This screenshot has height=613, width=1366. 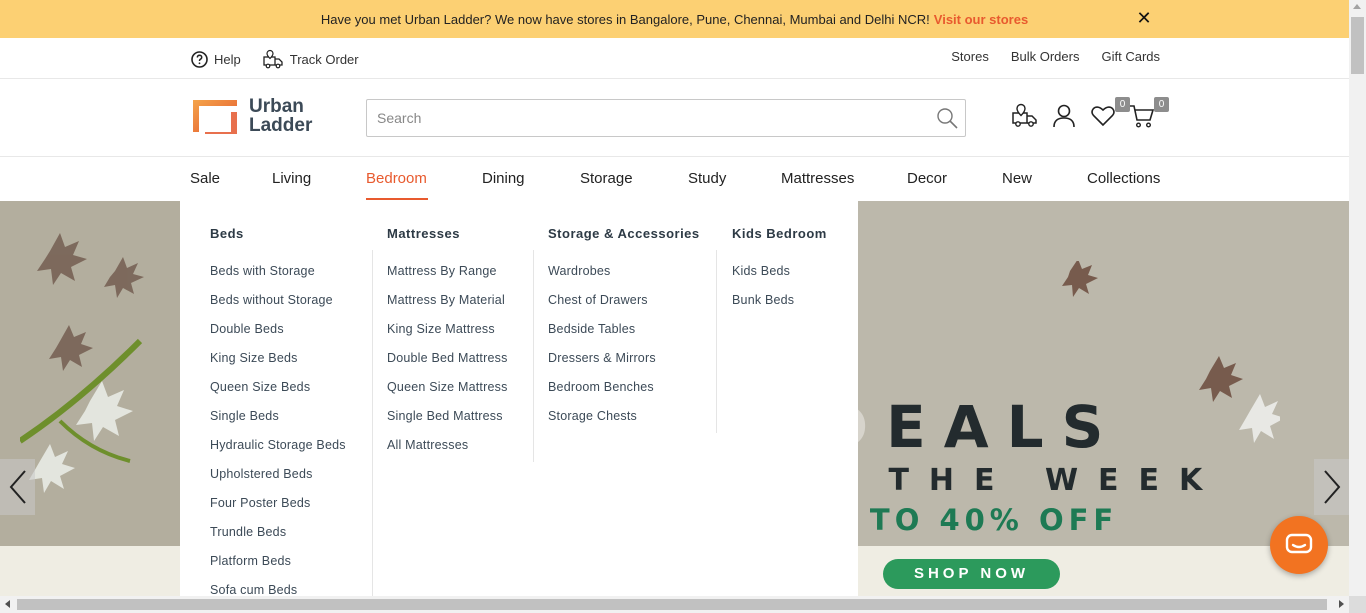 I want to click on nav-item-study: Study, so click(x=707, y=178).